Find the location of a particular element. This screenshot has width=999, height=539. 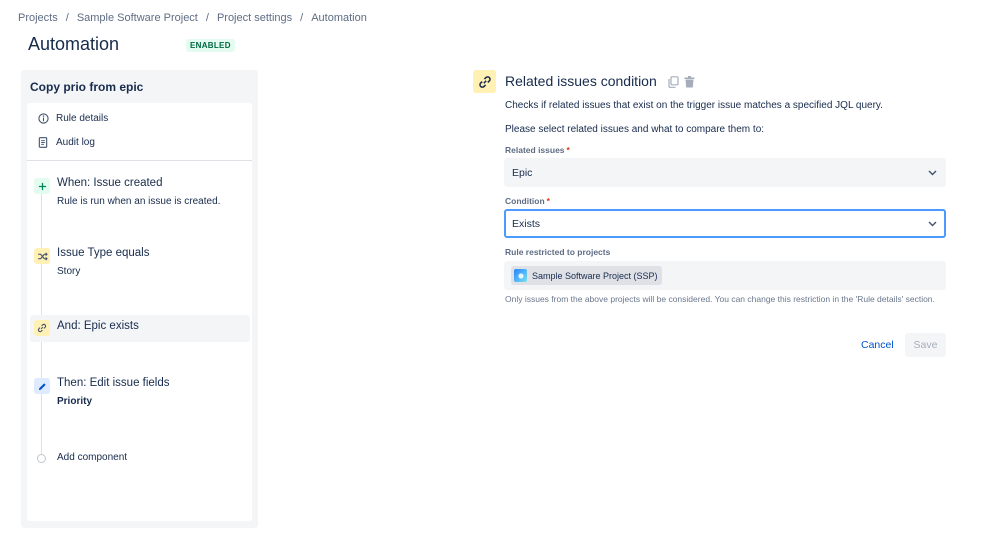

related-issues-label-text: Related issues is located at coordinates (535, 150).